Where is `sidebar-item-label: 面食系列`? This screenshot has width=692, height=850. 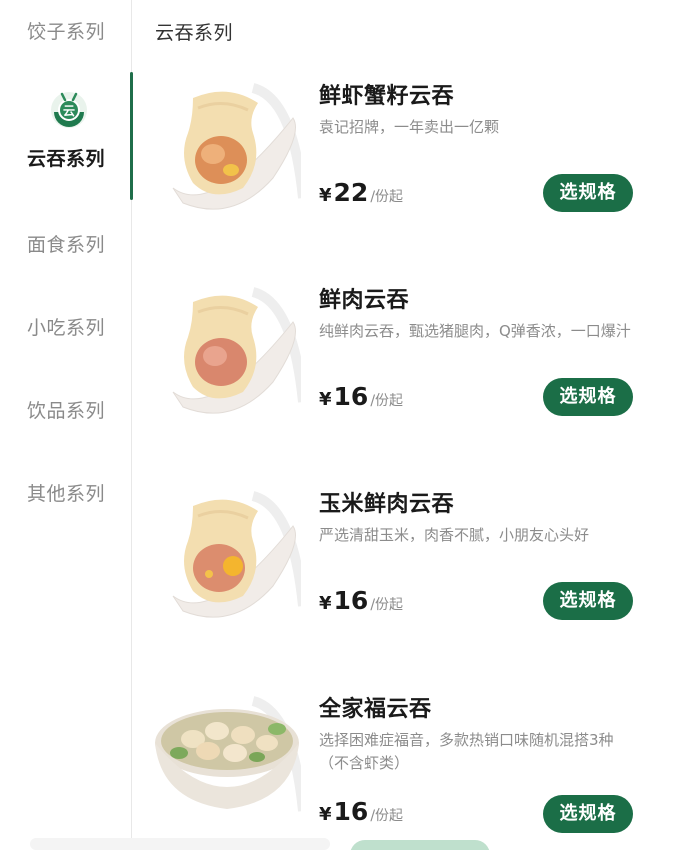 sidebar-item-label: 面食系列 is located at coordinates (65, 245).